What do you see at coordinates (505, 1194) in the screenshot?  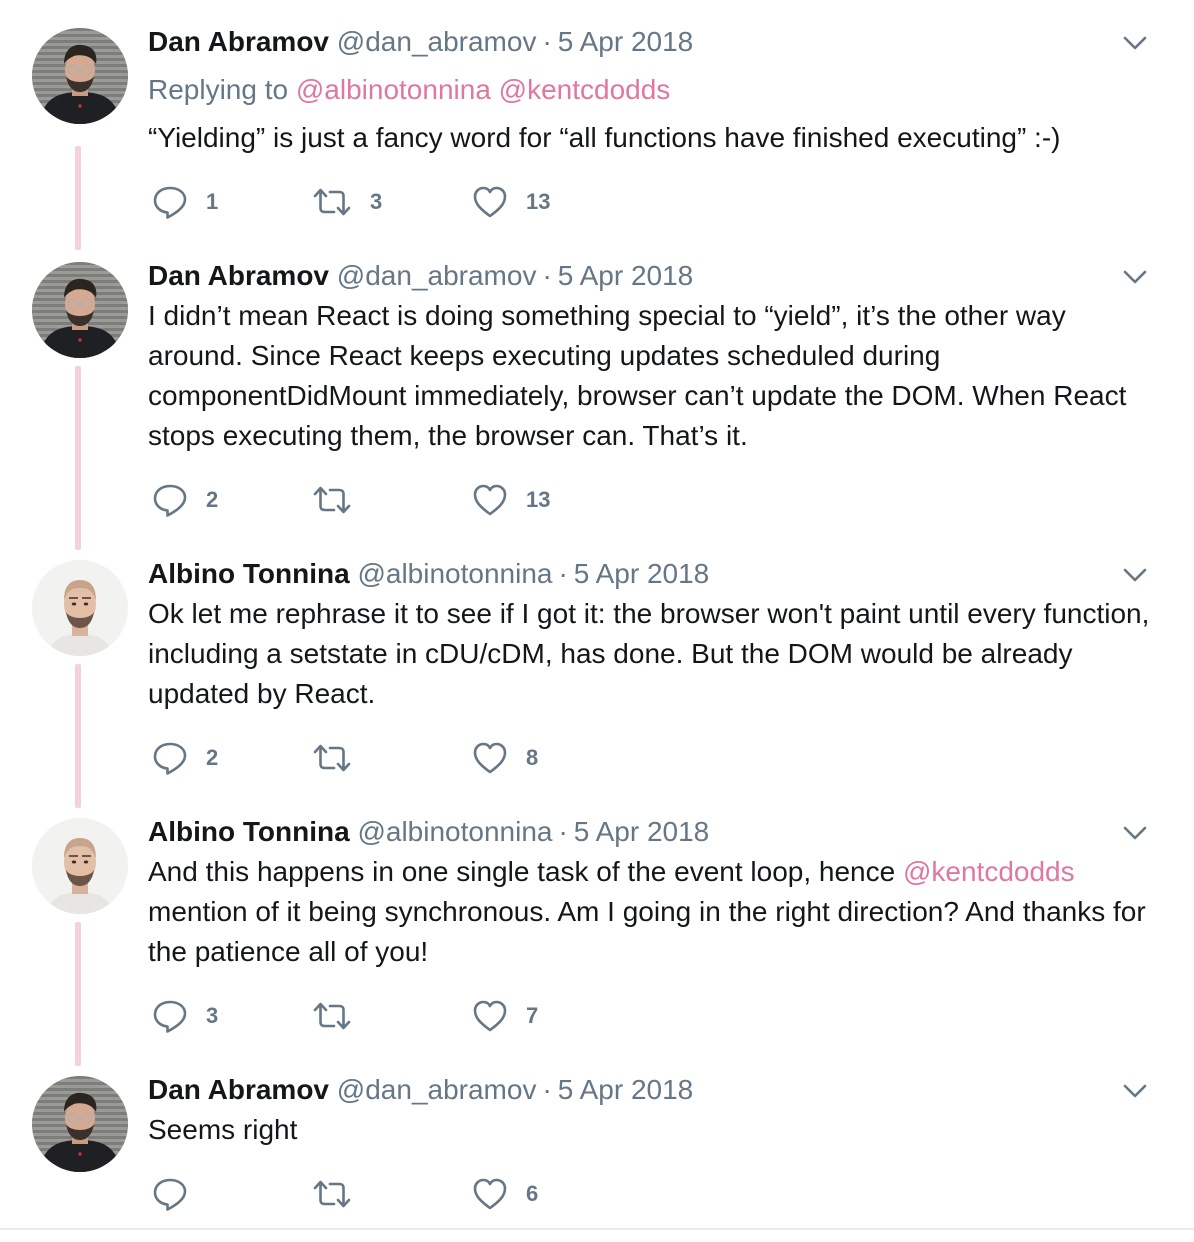 I see `like-button: 6` at bounding box center [505, 1194].